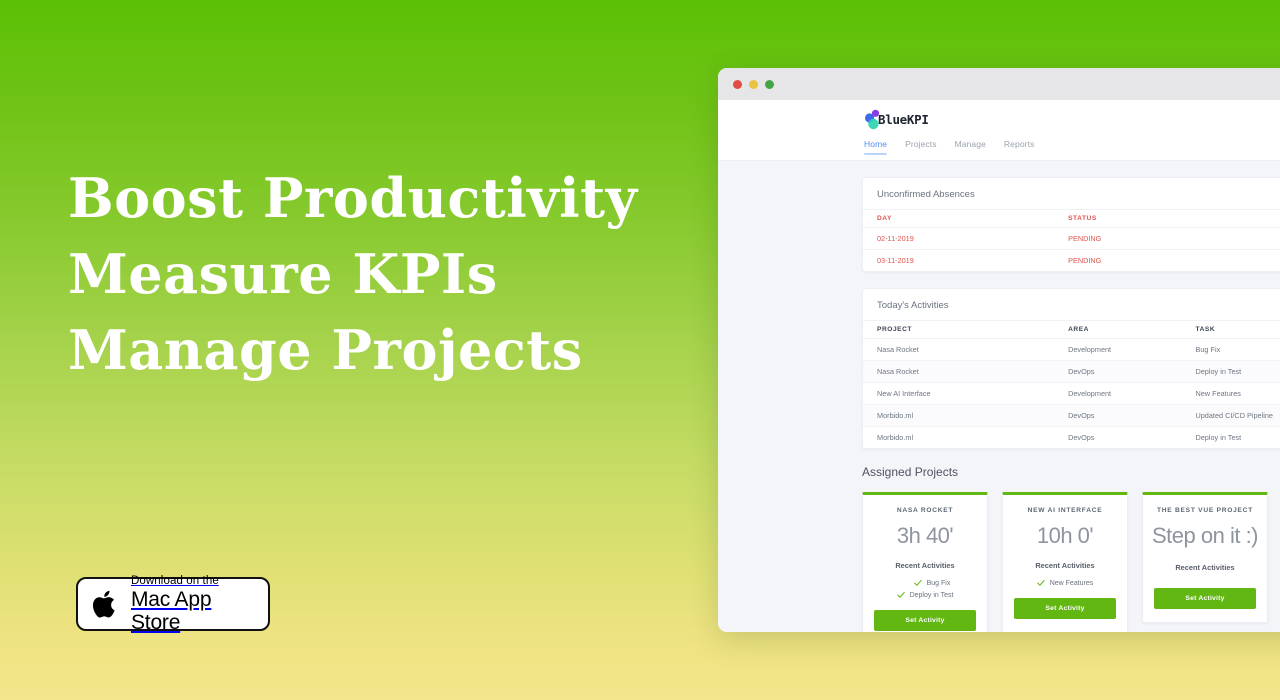 This screenshot has width=1280, height=700. Describe the element at coordinates (737, 84) in the screenshot. I see `close-window-button` at that location.